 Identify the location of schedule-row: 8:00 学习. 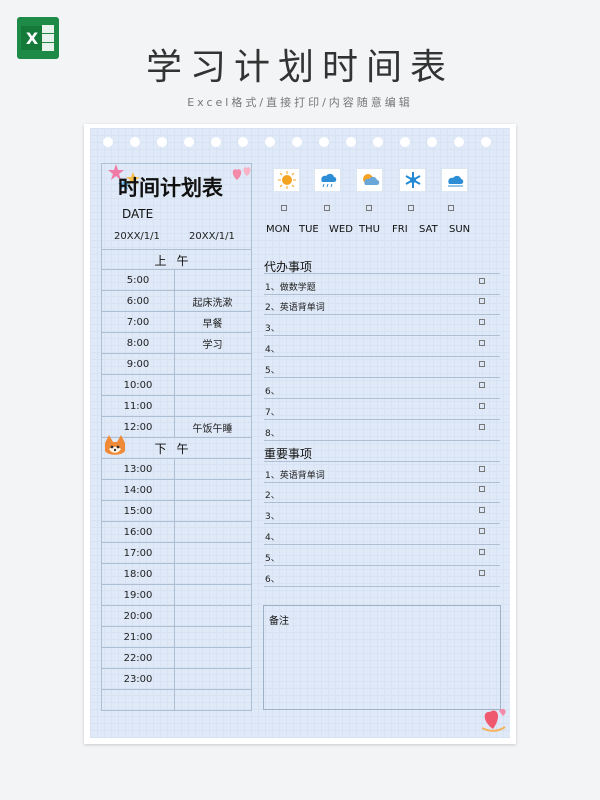
(176, 342).